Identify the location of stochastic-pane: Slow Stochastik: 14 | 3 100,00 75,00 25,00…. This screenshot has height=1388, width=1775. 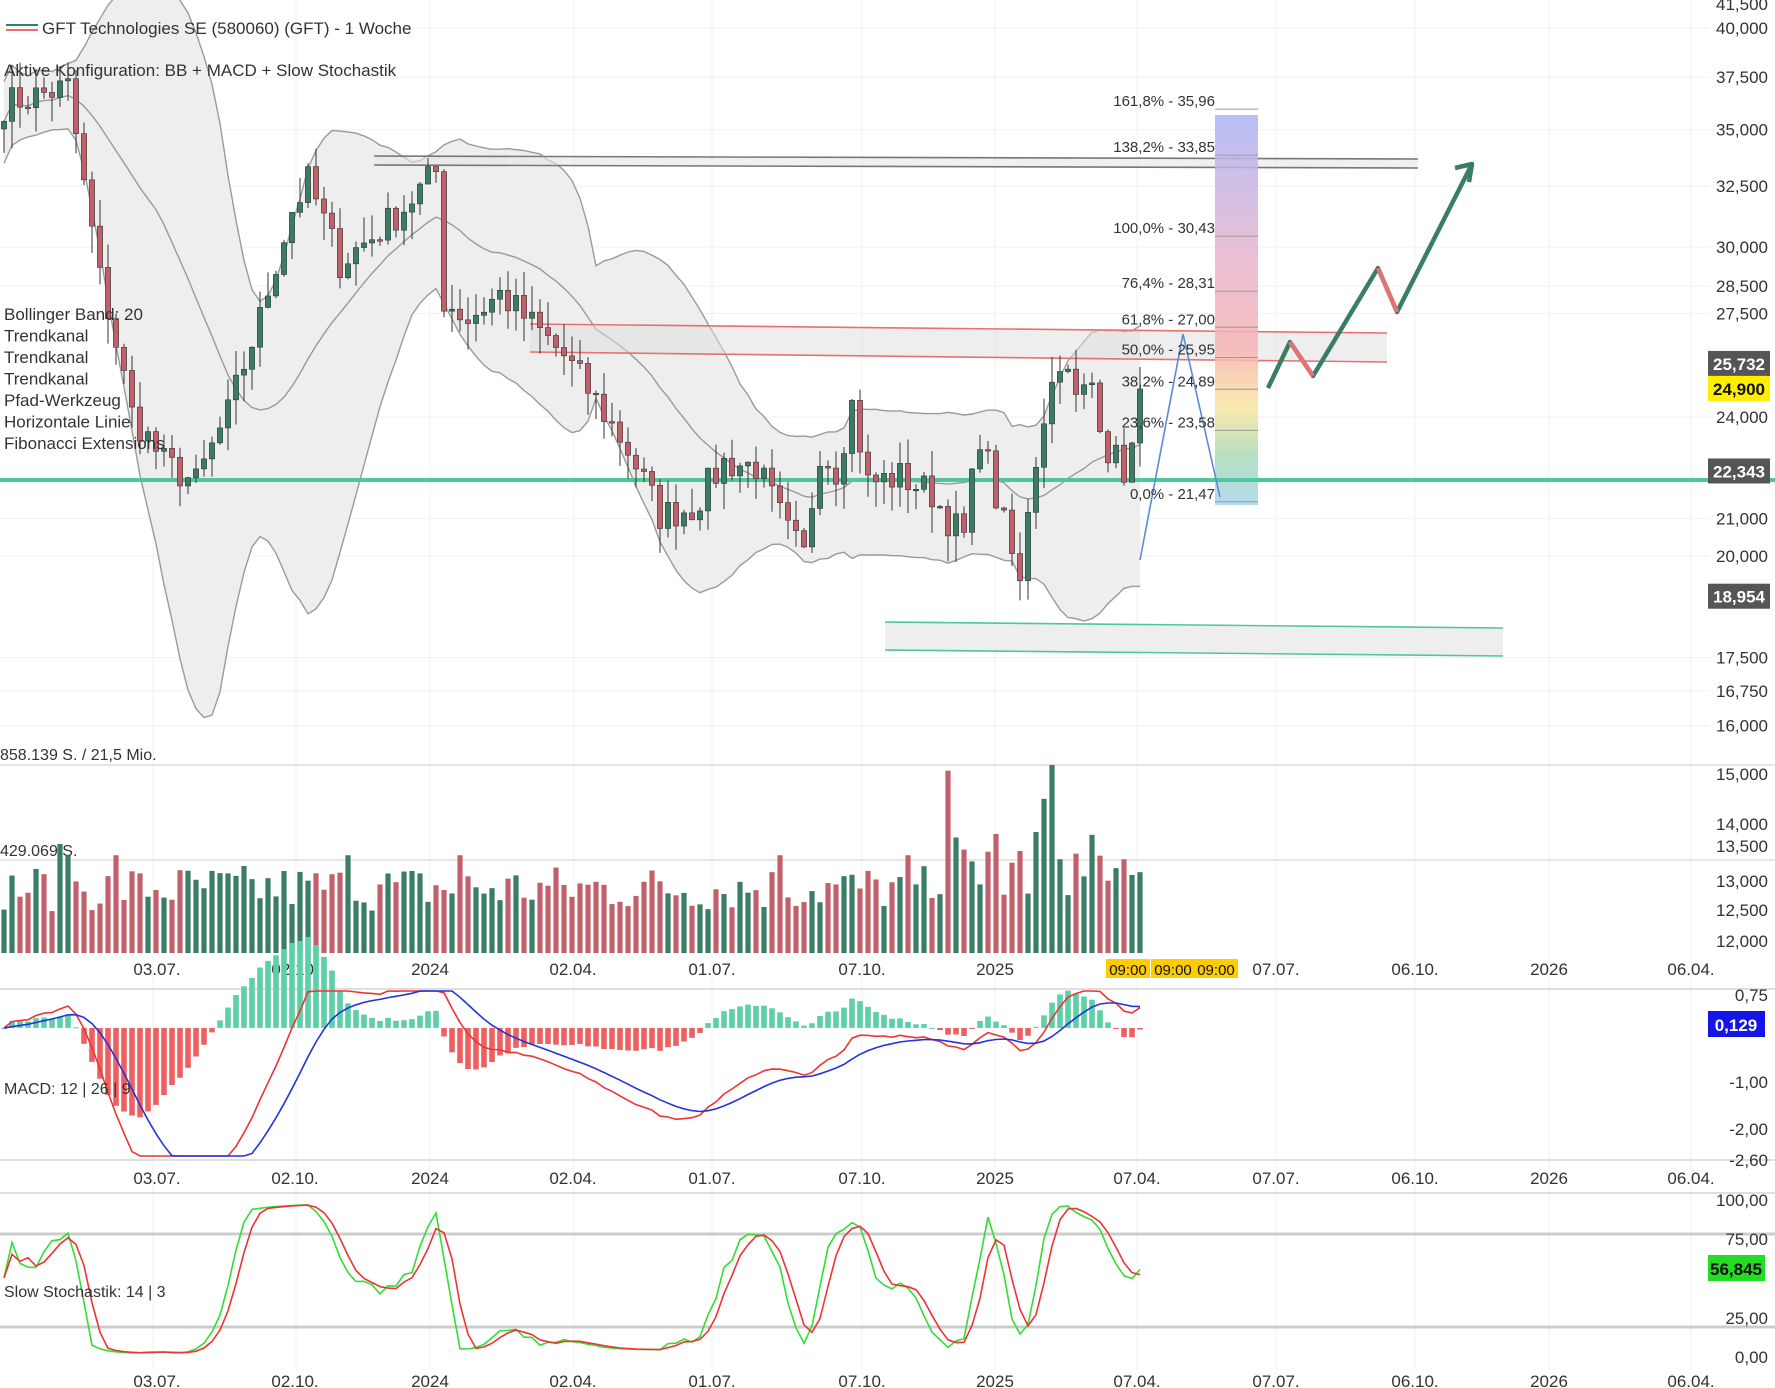
(887, 1279).